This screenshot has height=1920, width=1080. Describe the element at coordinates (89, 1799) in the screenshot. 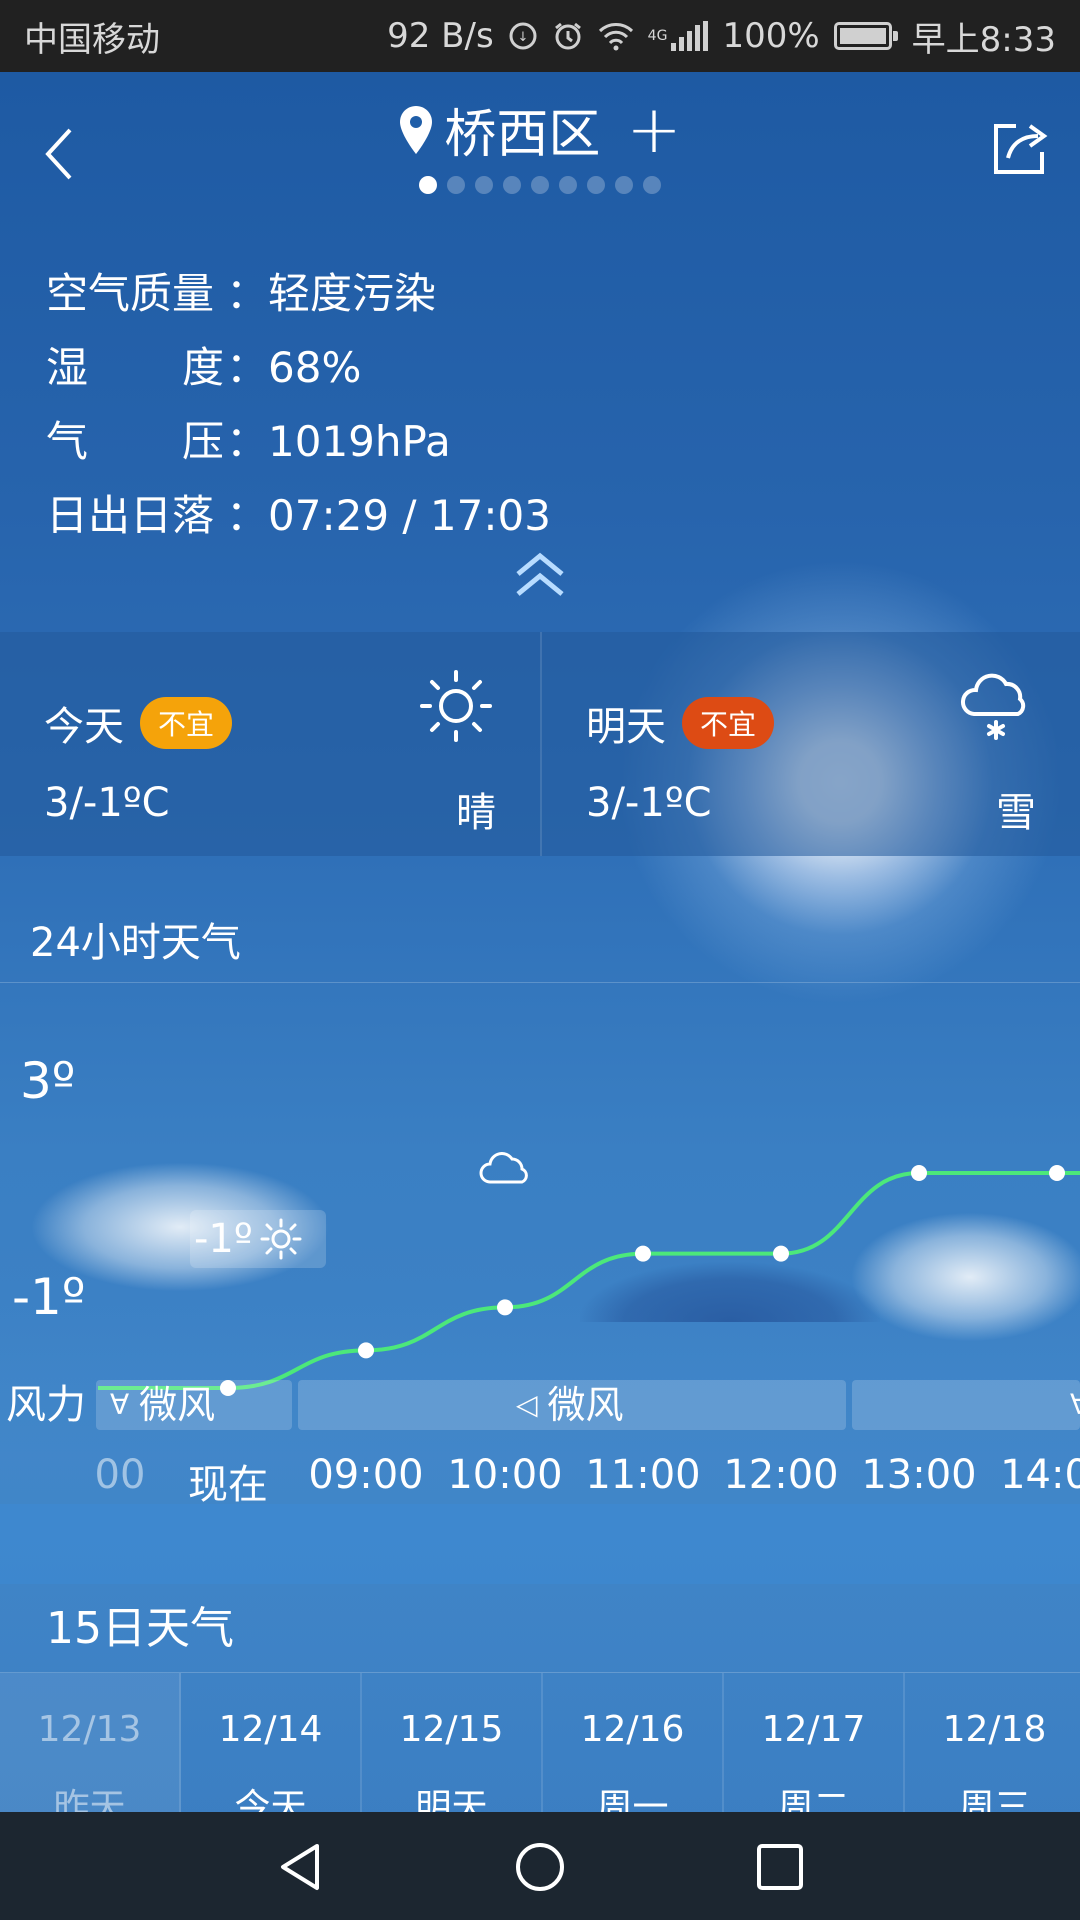

I see `day-weekday: 昨天` at that location.